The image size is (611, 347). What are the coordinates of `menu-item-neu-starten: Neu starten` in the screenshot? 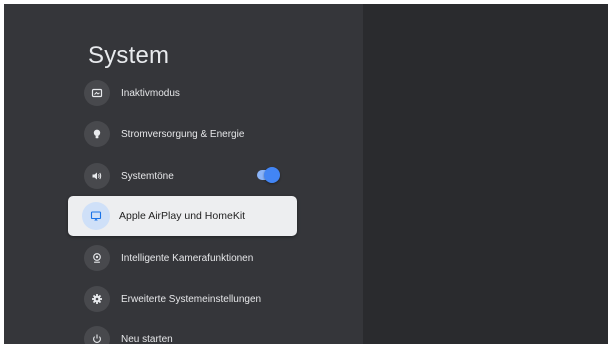 It's located at (182, 331).